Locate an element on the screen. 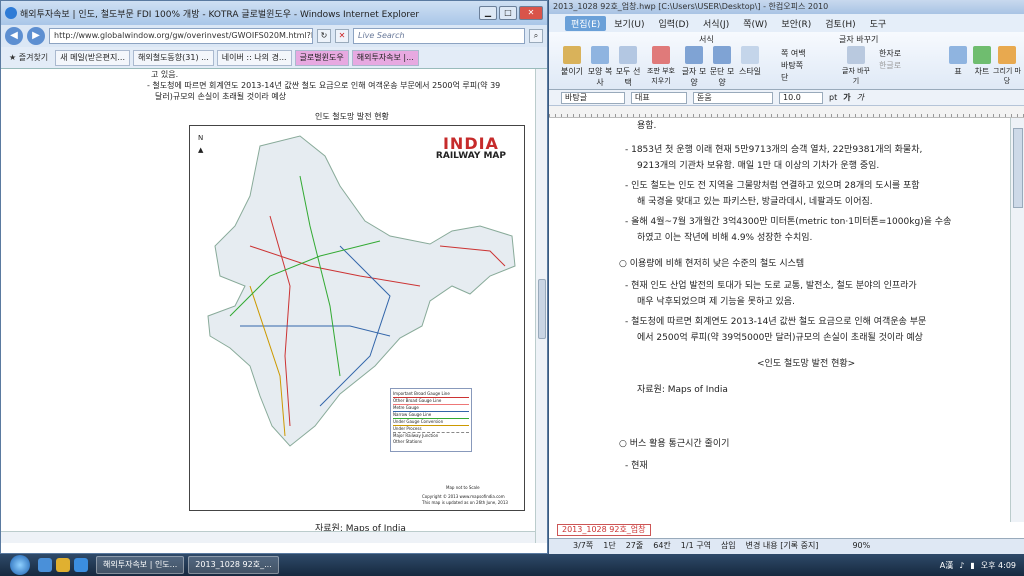  status-track-changes: 변경 내용 [기록 중지] is located at coordinates (782, 546).